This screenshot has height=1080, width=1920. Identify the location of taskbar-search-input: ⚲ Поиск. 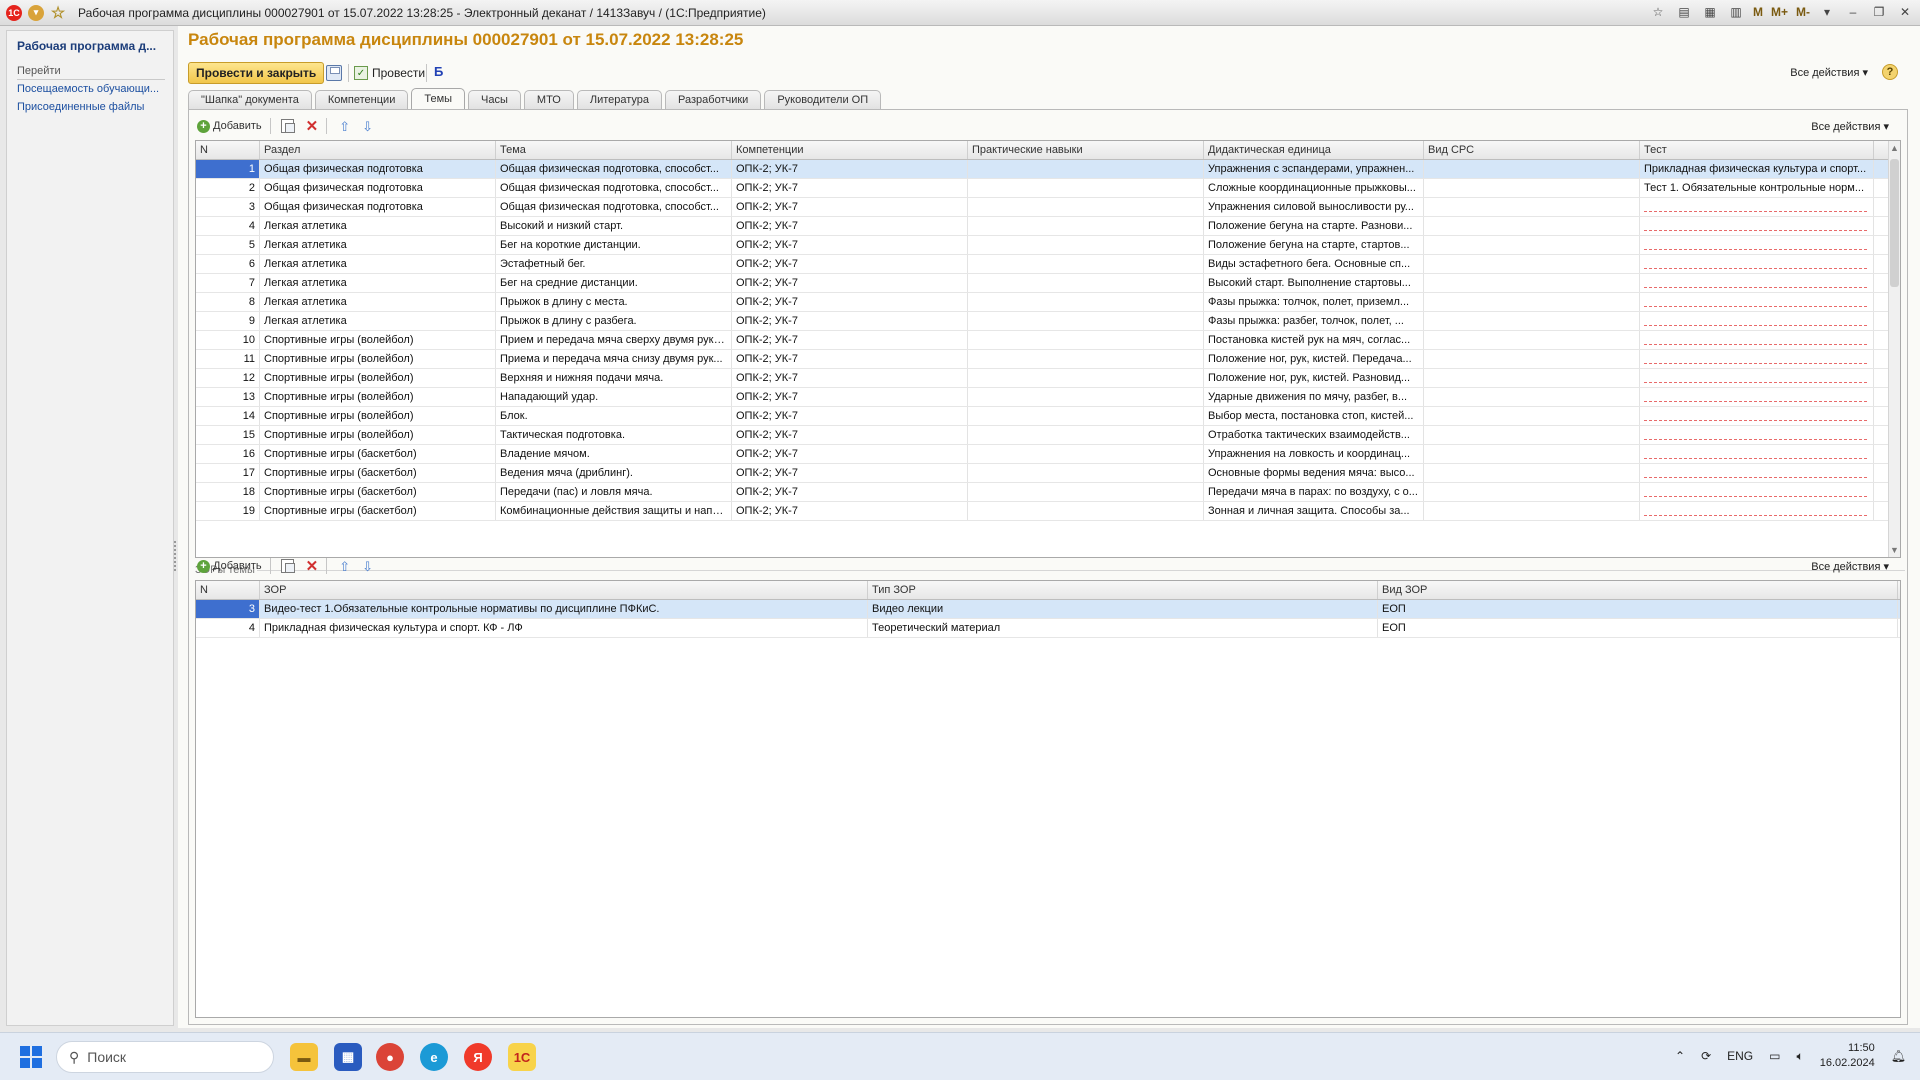
(165, 1057).